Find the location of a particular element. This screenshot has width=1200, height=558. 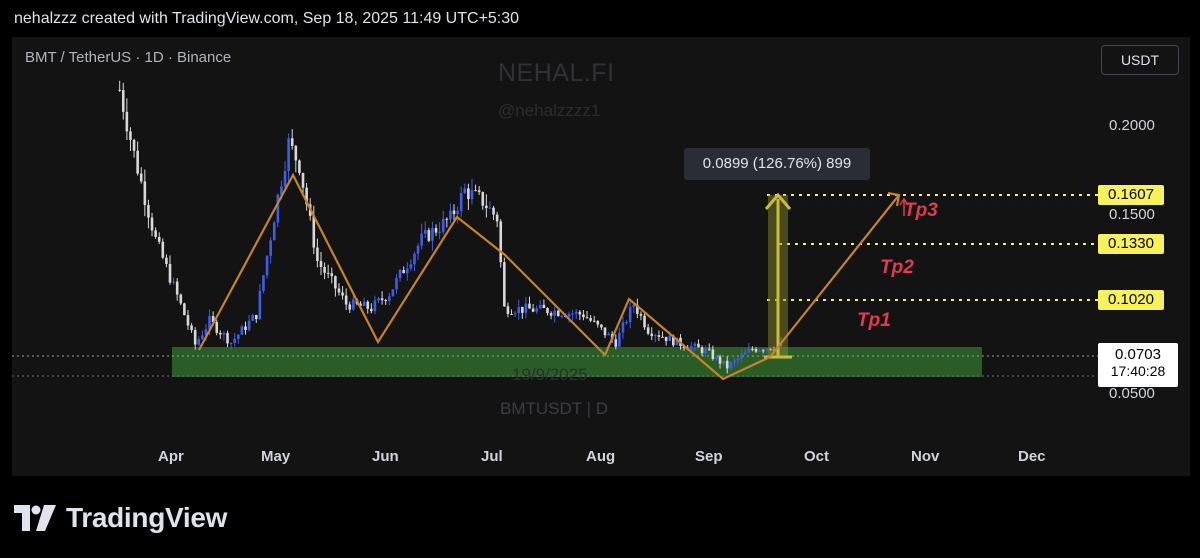

symbol-title: BMT / TetherUS · 1D · Binance is located at coordinates (128, 57).